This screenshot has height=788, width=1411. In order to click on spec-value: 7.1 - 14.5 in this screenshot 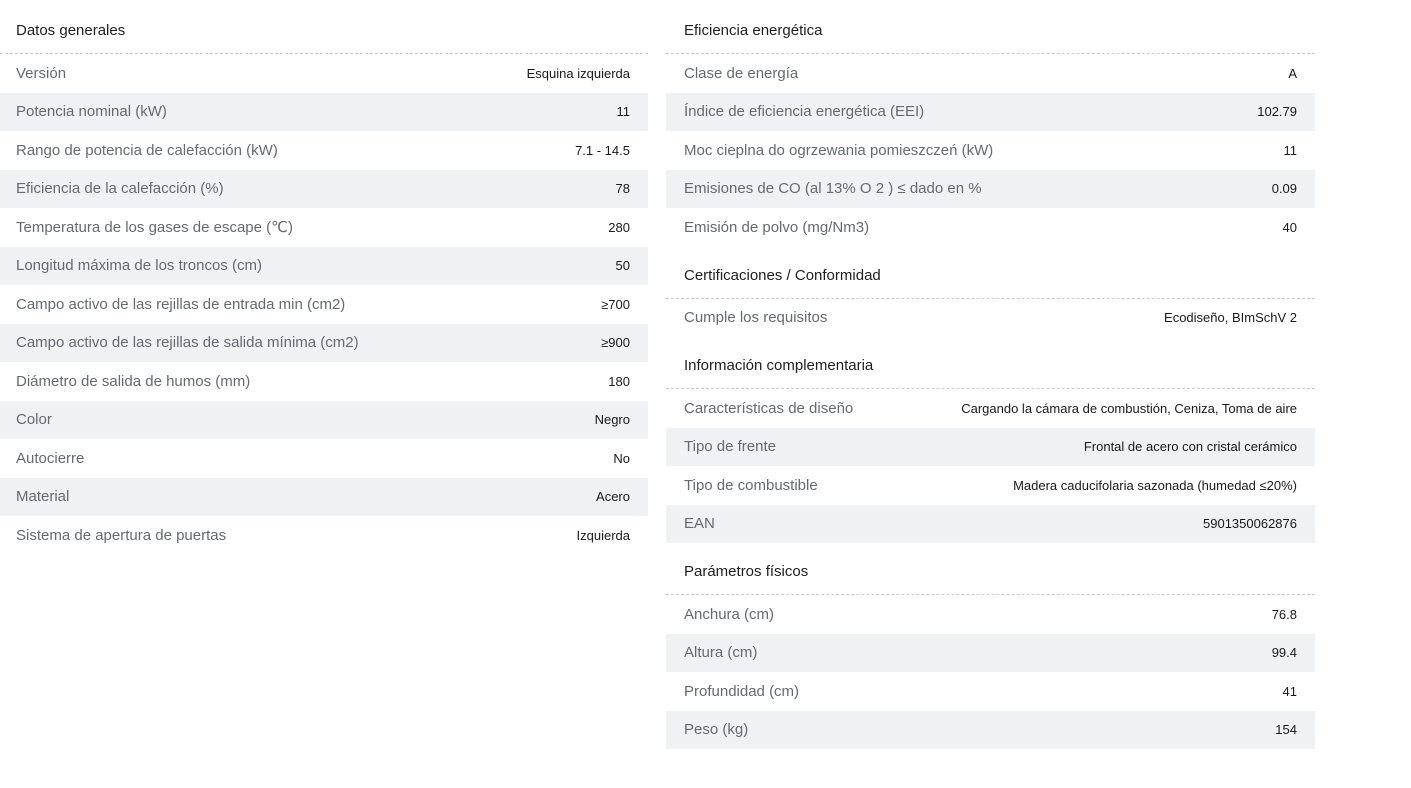, I will do `click(602, 150)`.